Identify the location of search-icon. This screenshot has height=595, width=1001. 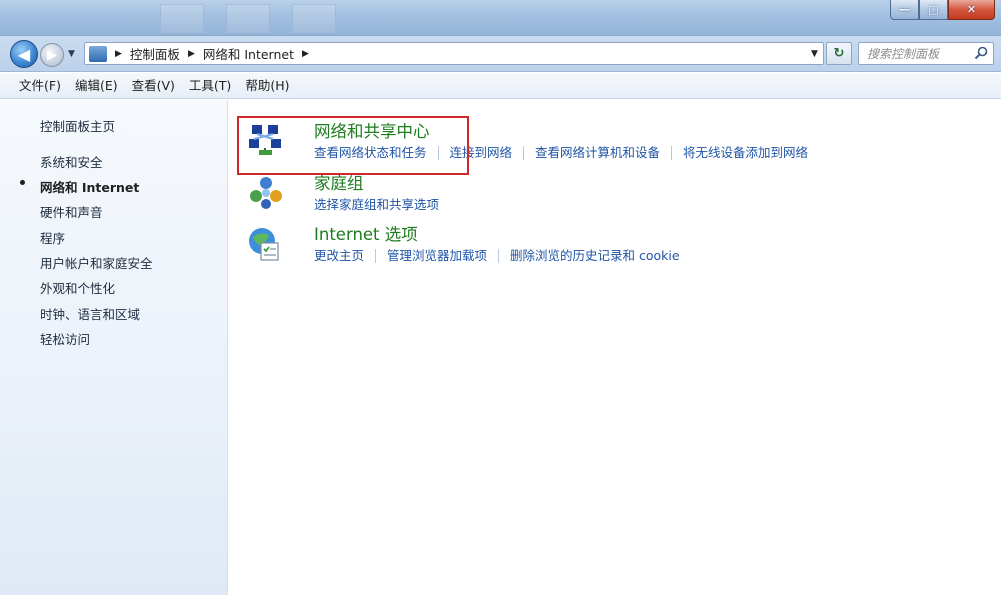
(981, 53).